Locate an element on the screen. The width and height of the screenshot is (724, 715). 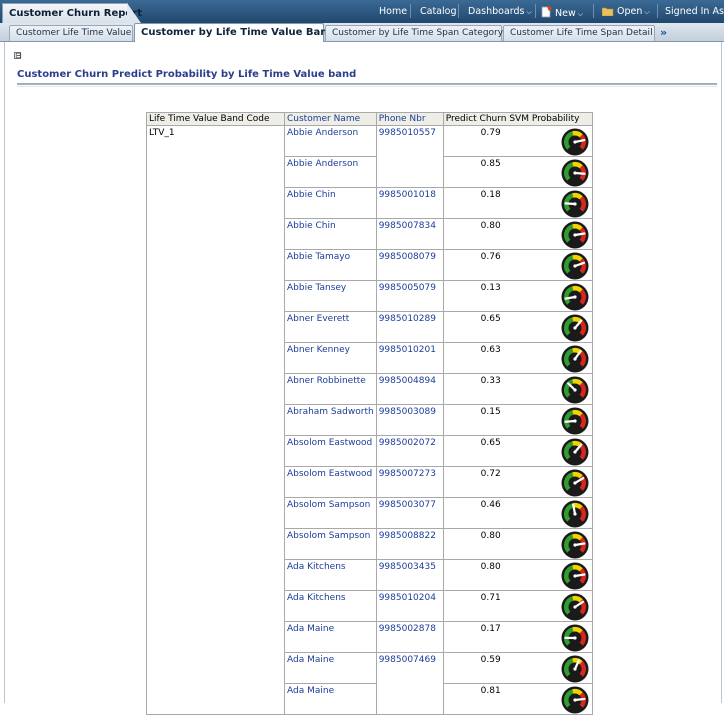
probability-cell: 0.13 is located at coordinates (517, 296).